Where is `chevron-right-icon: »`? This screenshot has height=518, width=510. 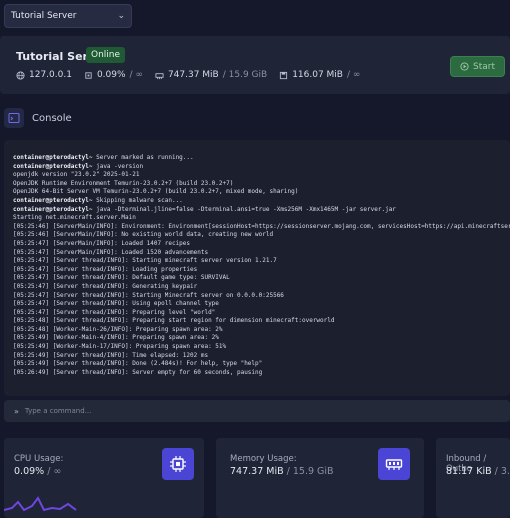 chevron-right-icon: » is located at coordinates (16, 411).